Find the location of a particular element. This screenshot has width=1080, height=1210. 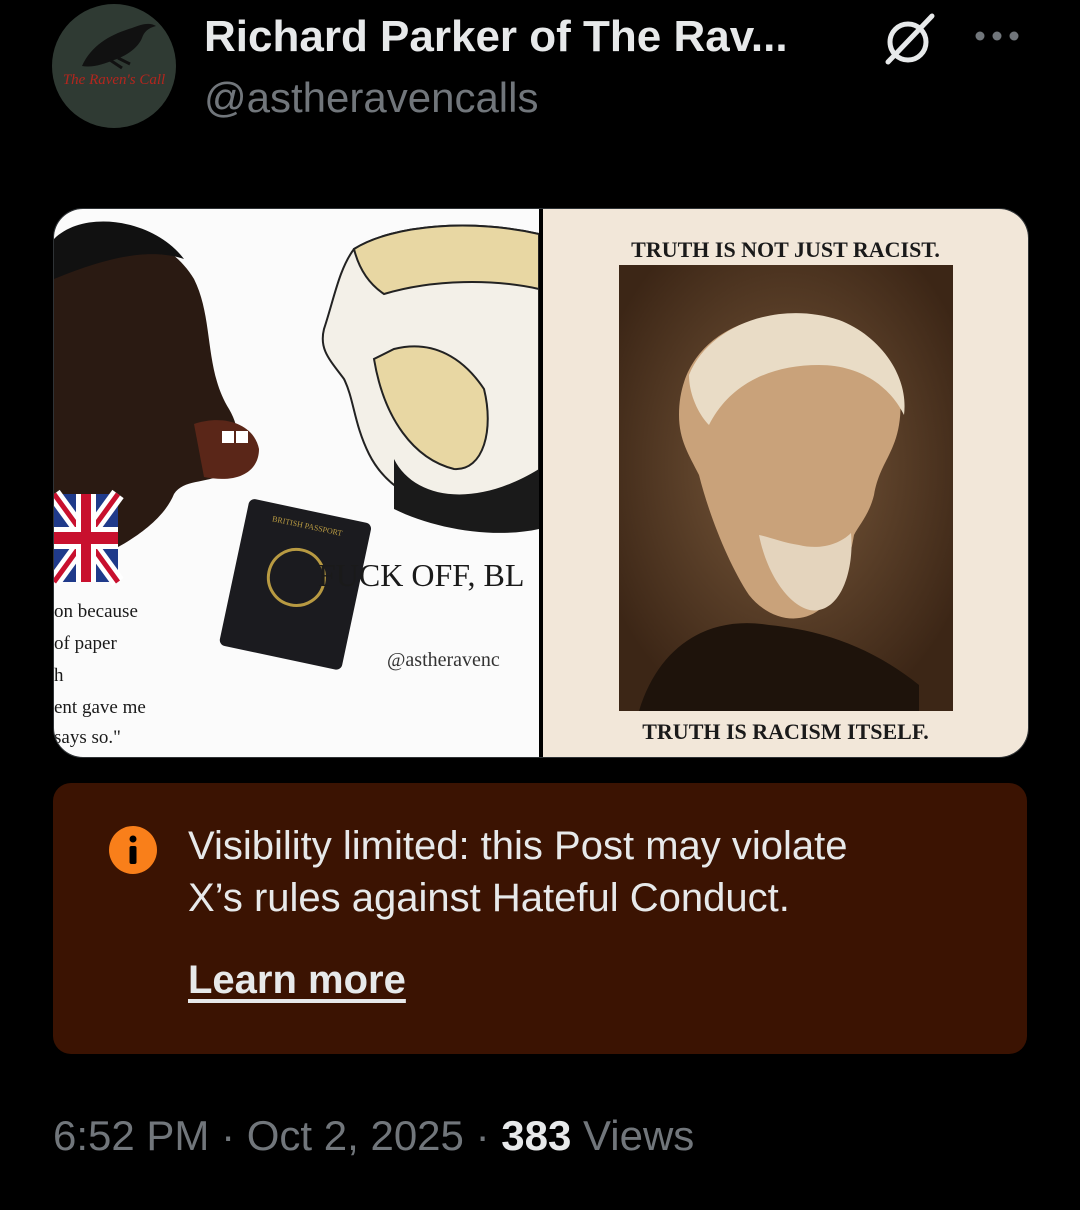

flag-icon is located at coordinates (89, 538).